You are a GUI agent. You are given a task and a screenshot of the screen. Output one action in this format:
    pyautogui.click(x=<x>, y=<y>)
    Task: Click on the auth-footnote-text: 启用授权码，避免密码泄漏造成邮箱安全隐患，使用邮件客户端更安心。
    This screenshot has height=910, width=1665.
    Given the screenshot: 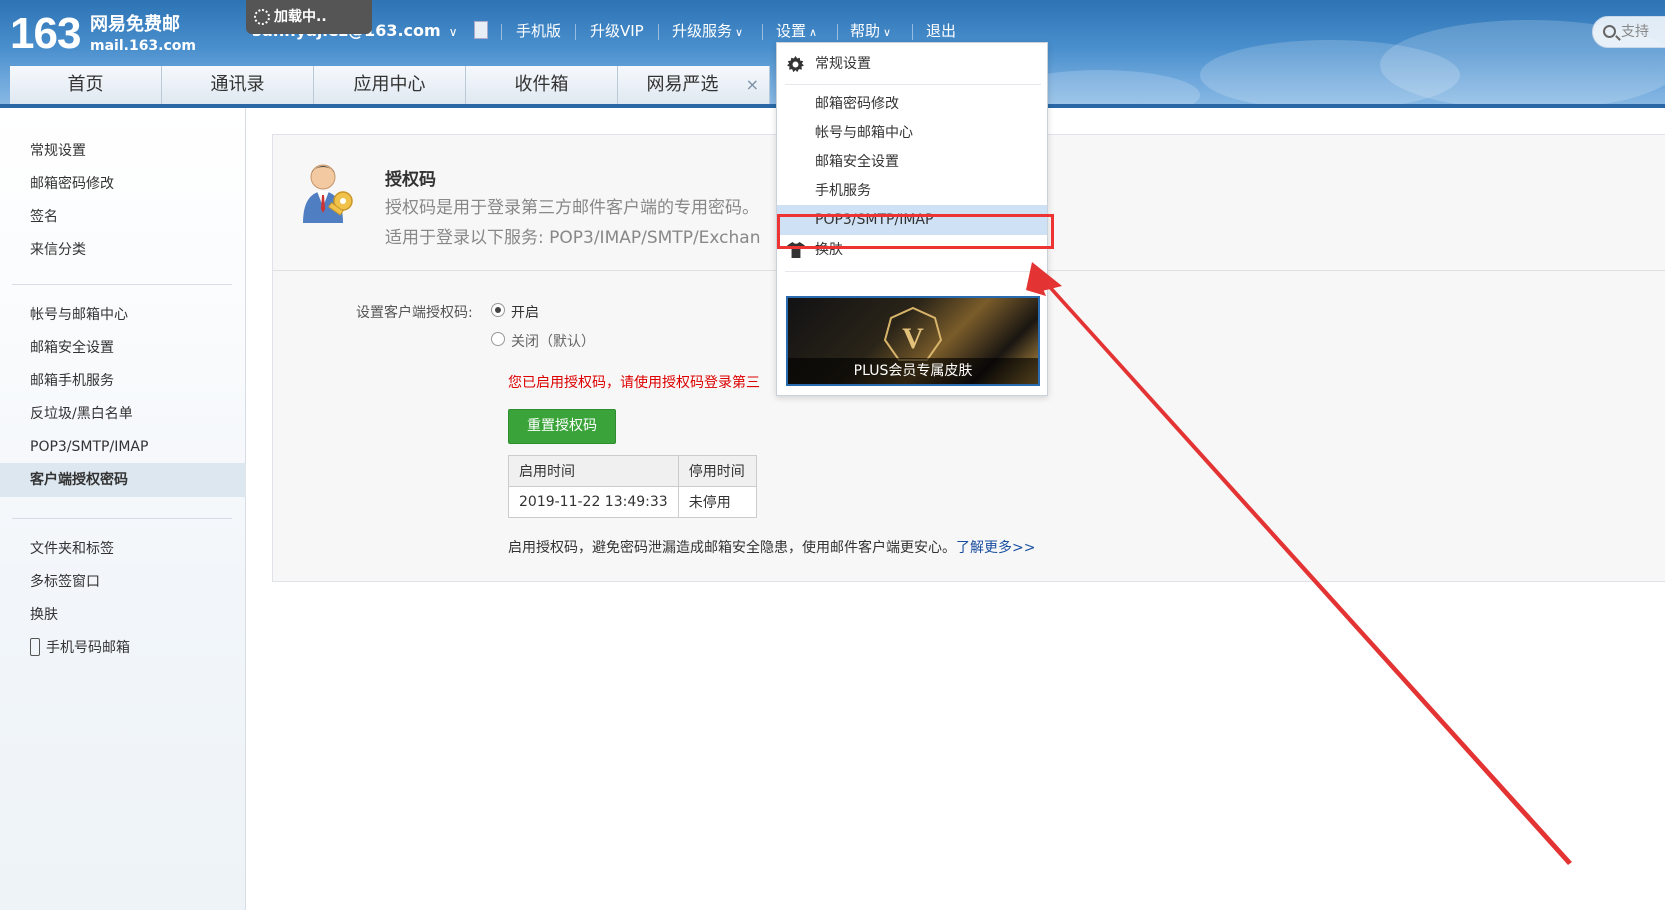 What is the action you would take?
    pyautogui.click(x=732, y=548)
    